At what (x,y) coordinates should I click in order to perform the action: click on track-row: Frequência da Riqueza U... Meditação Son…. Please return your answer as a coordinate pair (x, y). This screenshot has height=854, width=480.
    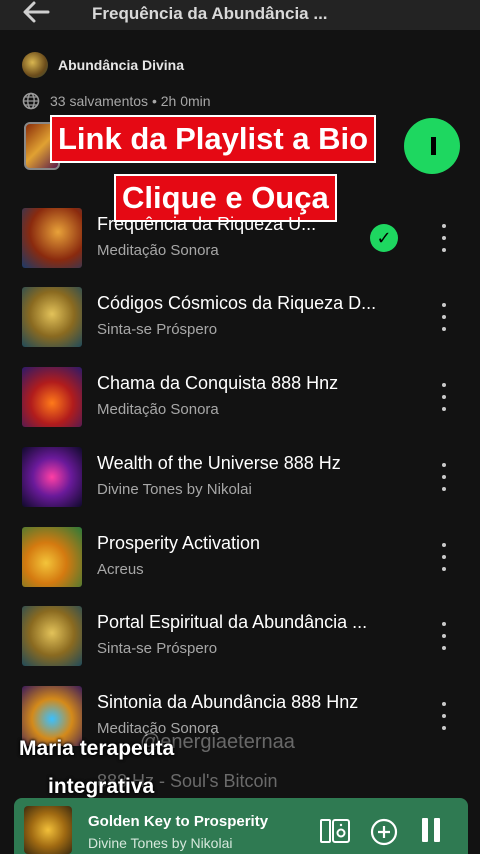
    Looking at the image, I should click on (240, 247).